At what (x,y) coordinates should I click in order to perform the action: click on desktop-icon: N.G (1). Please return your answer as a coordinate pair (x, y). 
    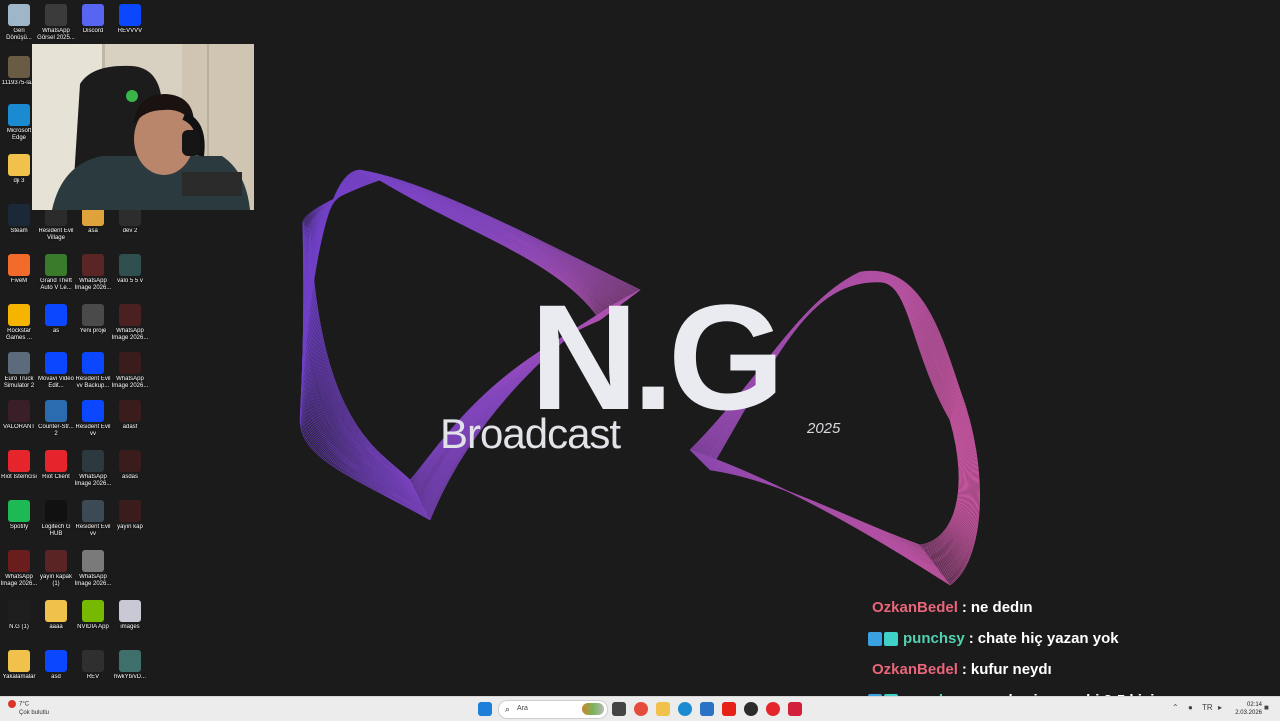
    Looking at the image, I should click on (19, 615).